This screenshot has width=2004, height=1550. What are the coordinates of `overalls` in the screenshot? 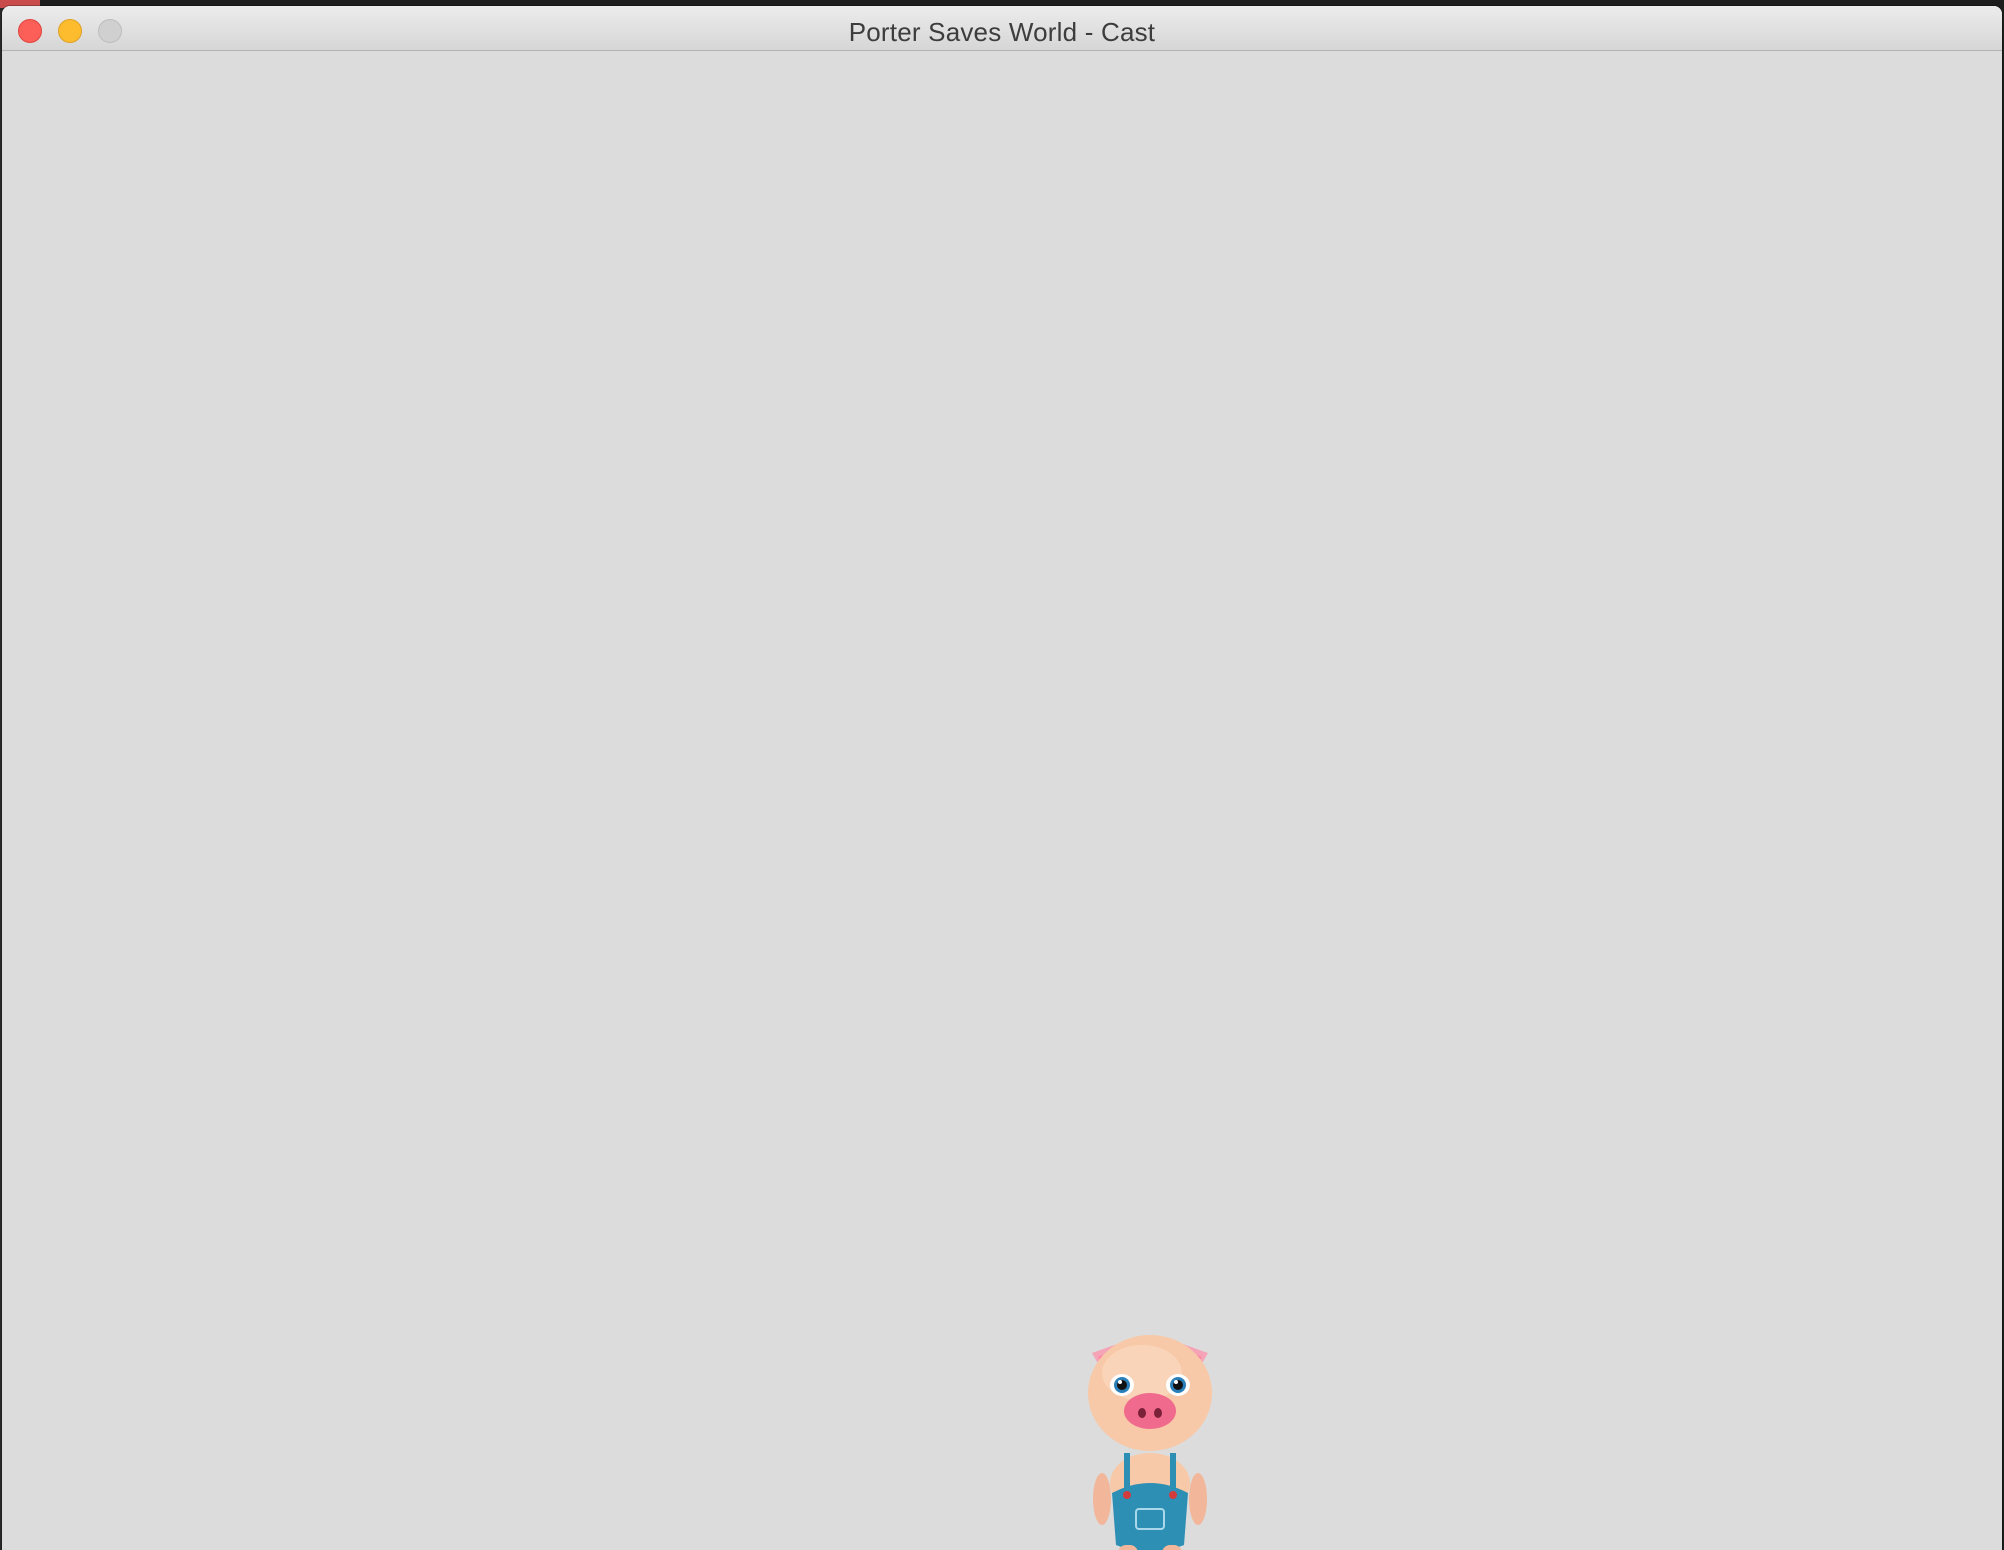 It's located at (1150, 1516).